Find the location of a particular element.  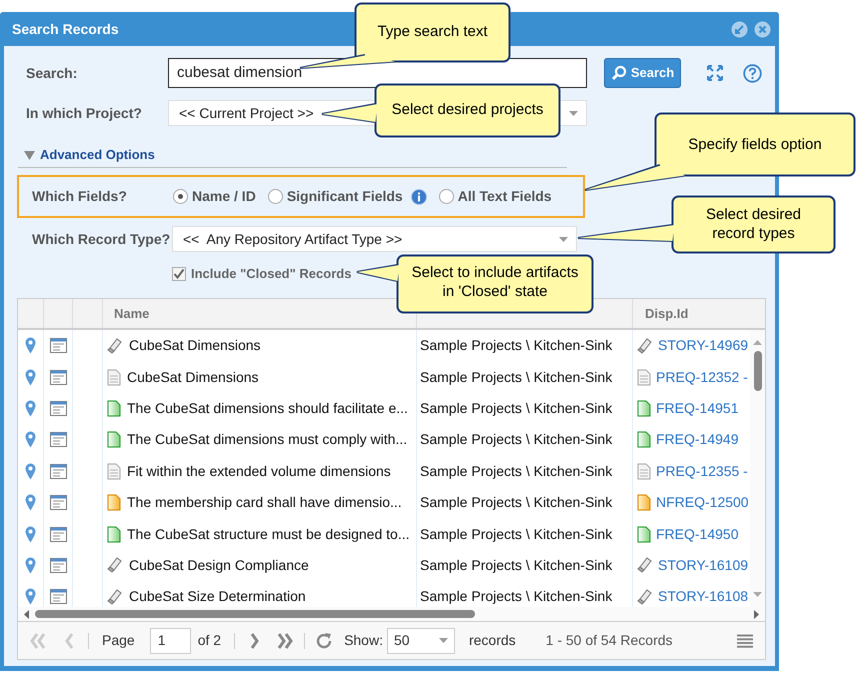

which-fields-label: Which Fields? is located at coordinates (80, 196).